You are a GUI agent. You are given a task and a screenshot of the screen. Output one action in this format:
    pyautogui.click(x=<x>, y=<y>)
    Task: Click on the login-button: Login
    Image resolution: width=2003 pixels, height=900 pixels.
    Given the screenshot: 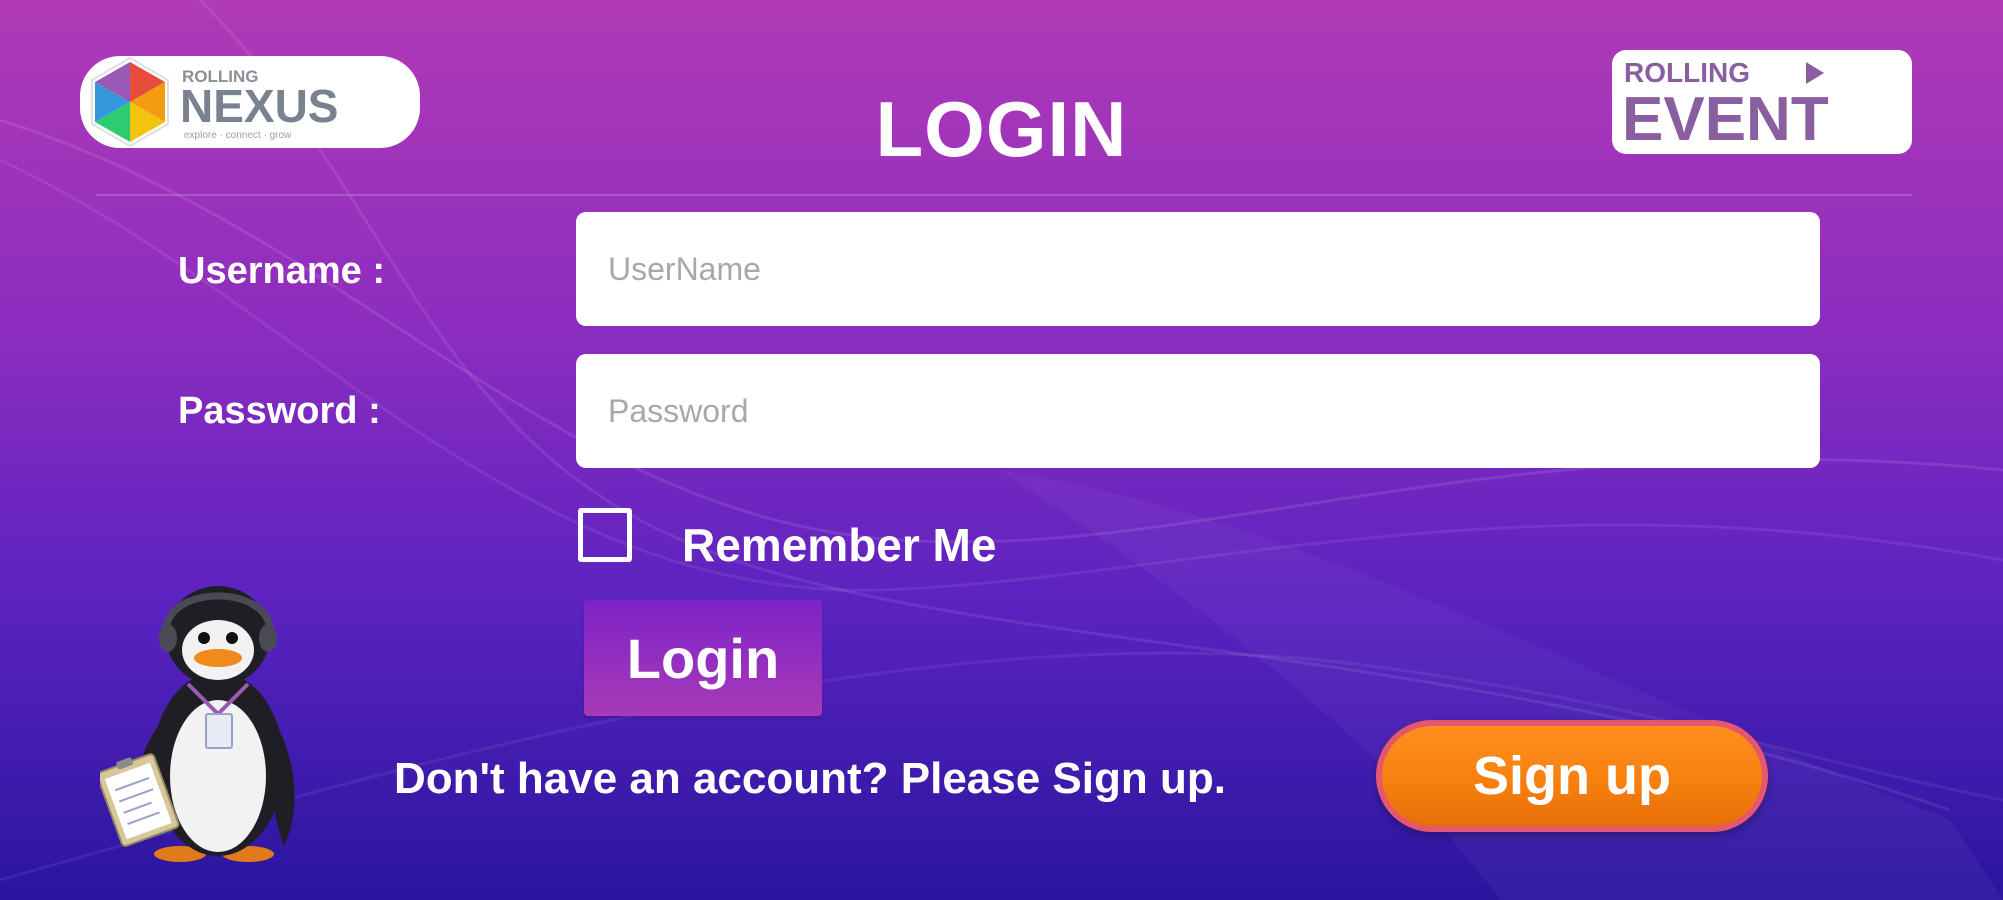 What is the action you would take?
    pyautogui.click(x=703, y=658)
    